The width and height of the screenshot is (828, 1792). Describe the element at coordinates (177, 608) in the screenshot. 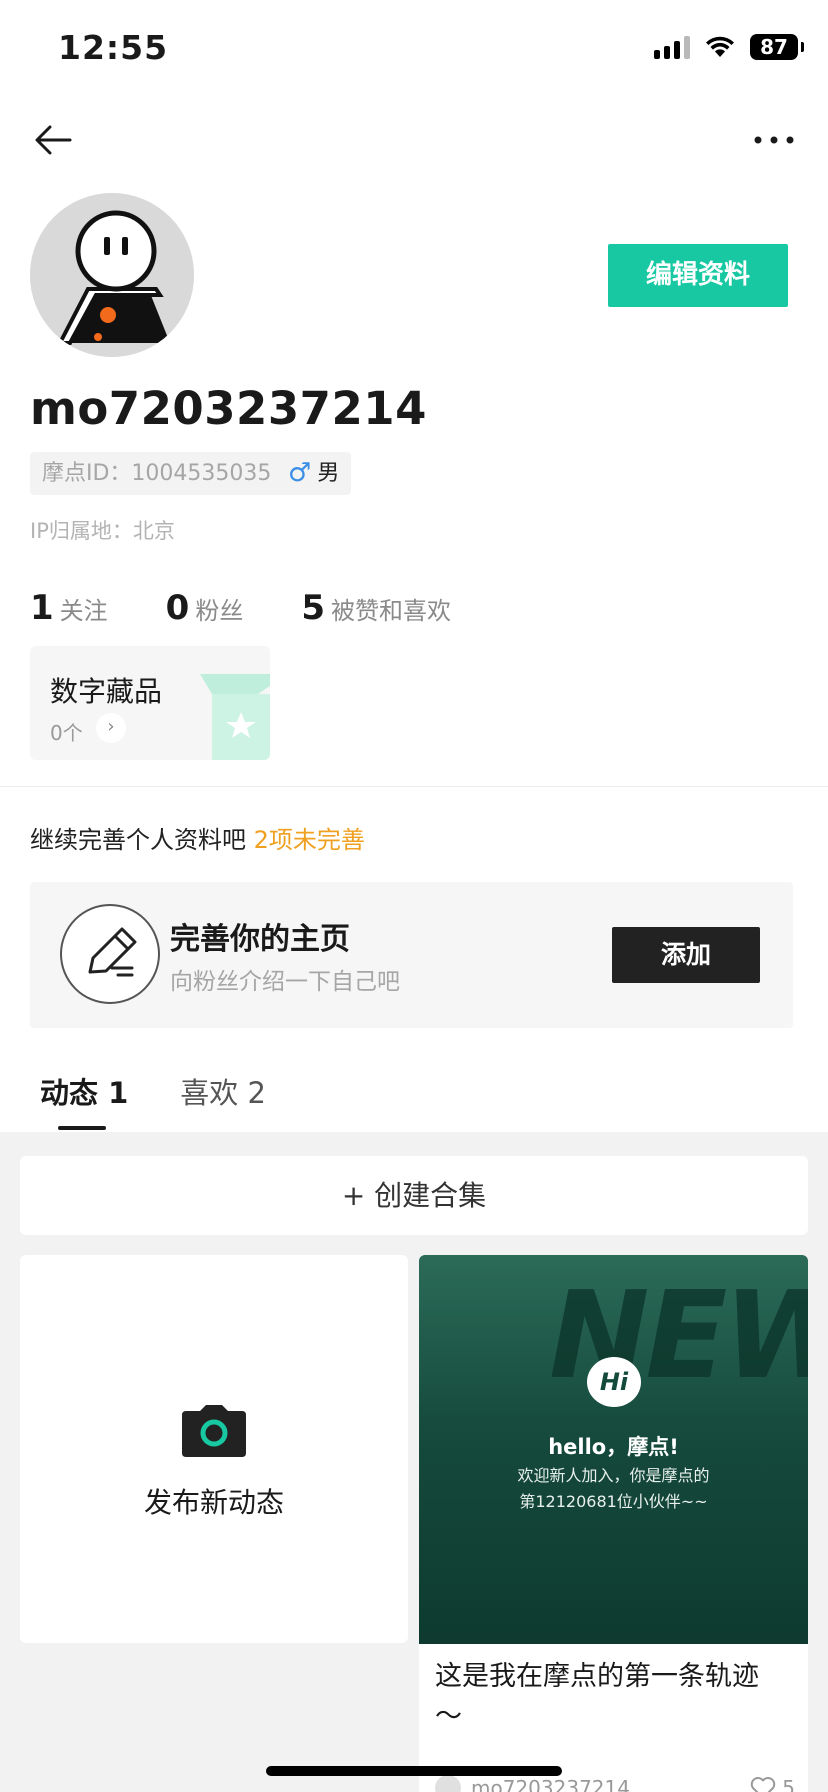

I see `stat-number: 0` at that location.